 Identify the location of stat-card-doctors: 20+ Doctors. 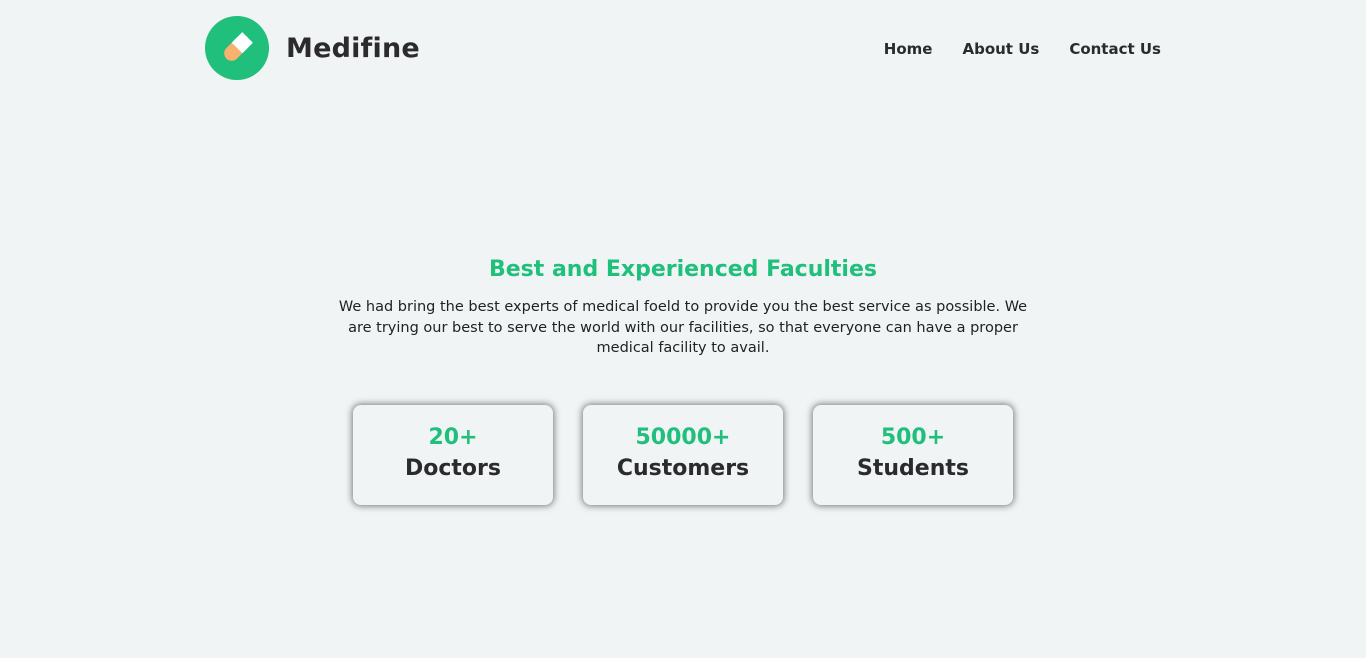
(453, 455).